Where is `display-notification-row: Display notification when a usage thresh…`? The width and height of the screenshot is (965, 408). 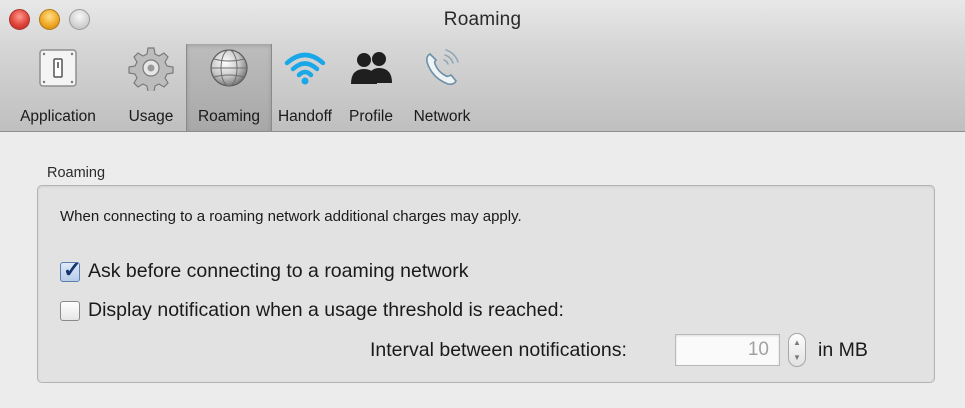 display-notification-row: Display notification when a usage thresh… is located at coordinates (312, 310).